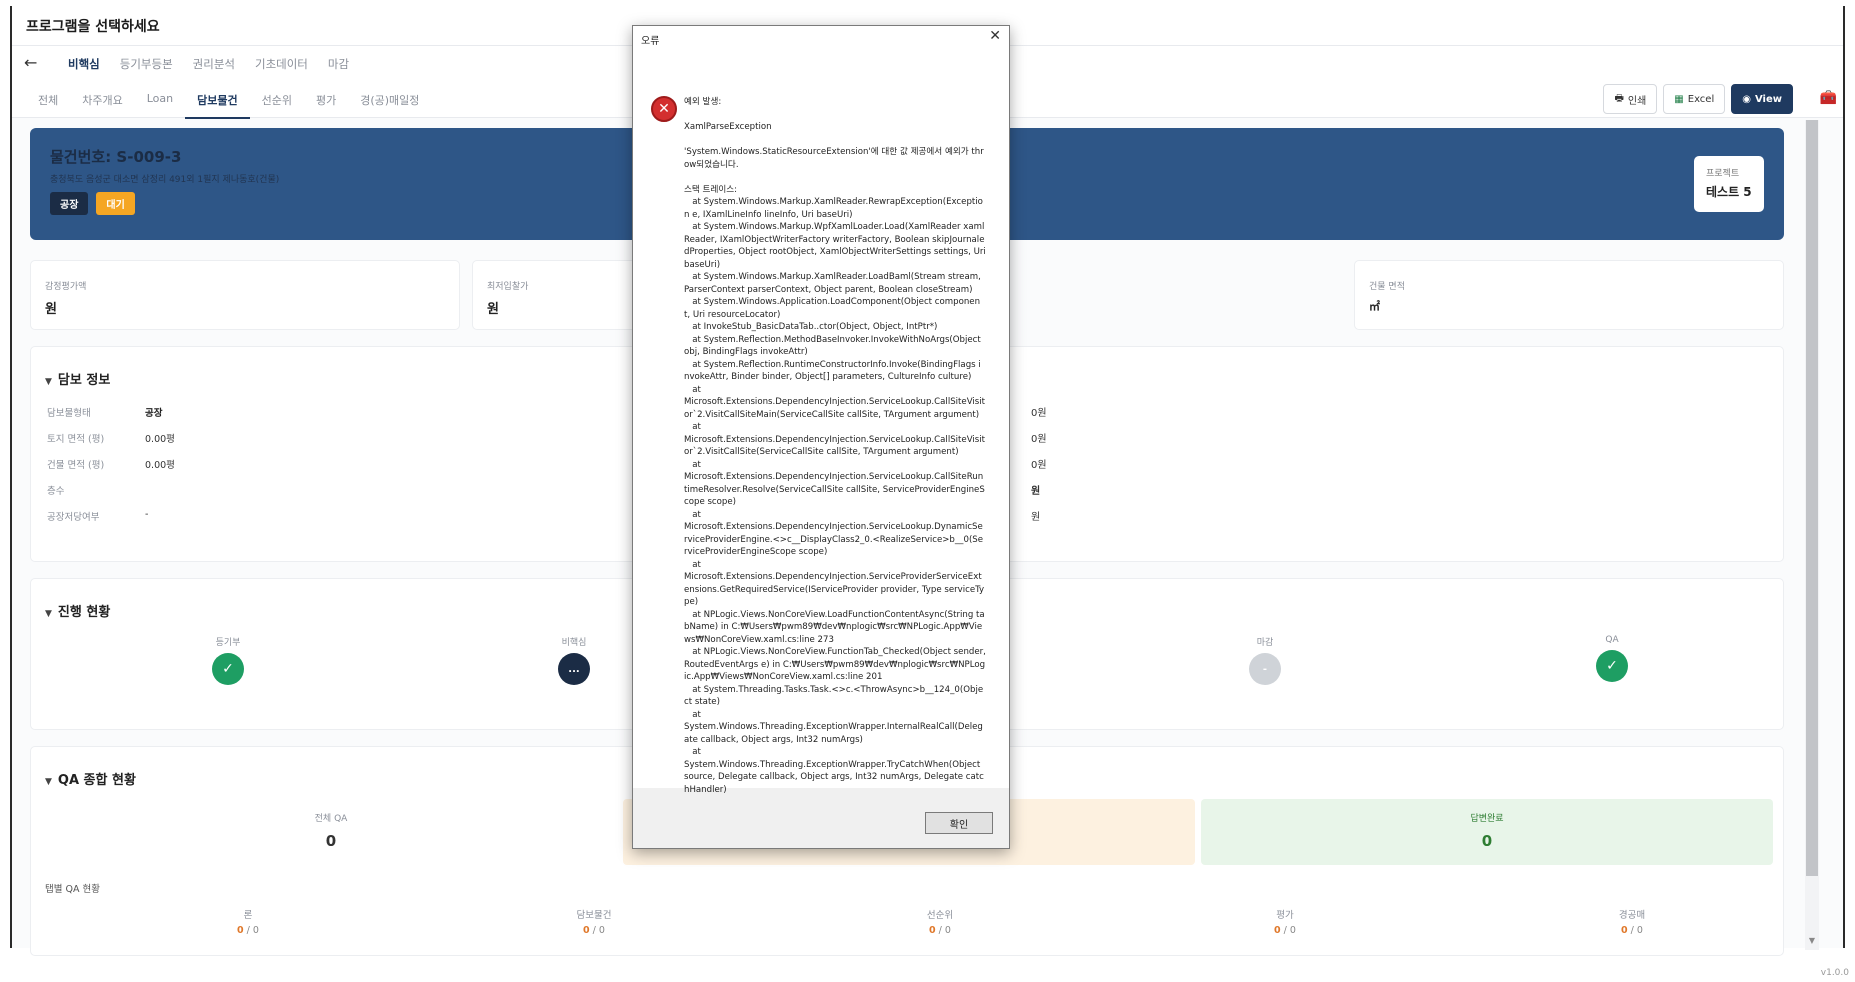  What do you see at coordinates (30, 62) in the screenshot?
I see `back-arrow-icon: ←` at bounding box center [30, 62].